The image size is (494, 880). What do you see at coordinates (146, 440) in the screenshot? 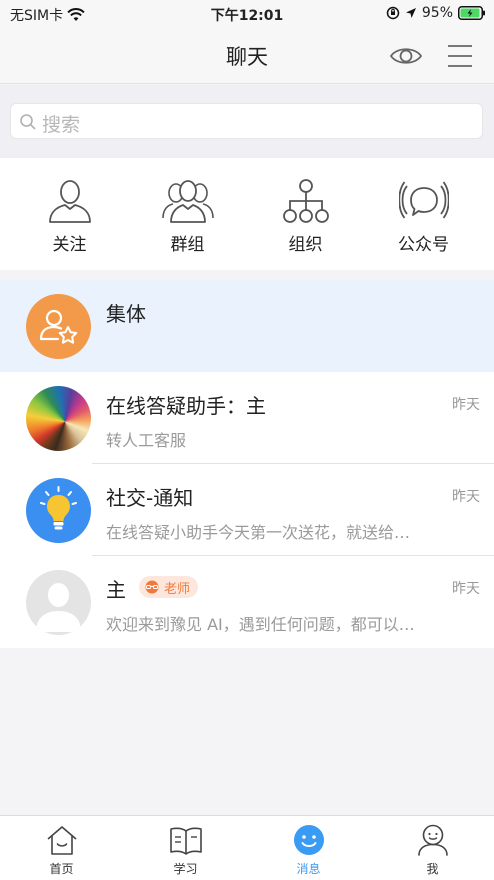
I see `conversation-preview: 转人工客服` at bounding box center [146, 440].